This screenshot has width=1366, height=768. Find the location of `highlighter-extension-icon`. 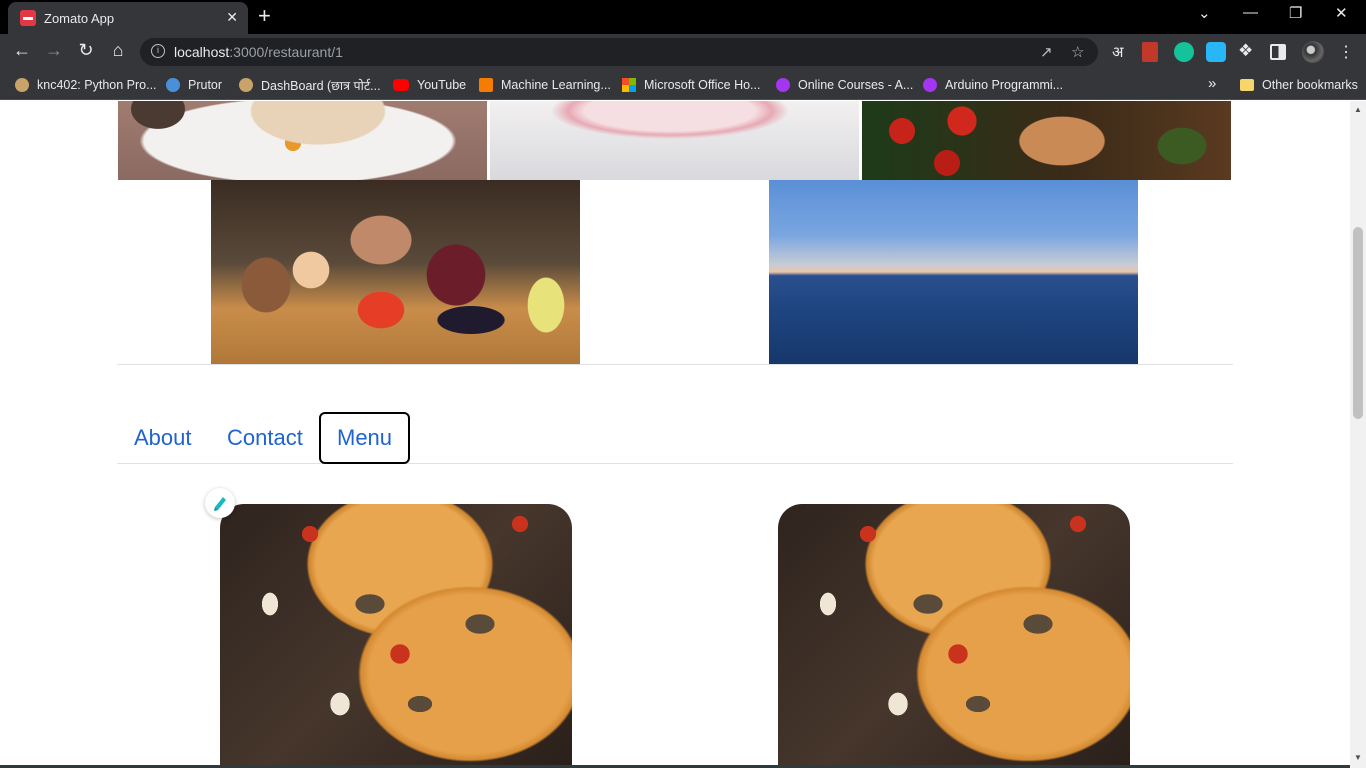

highlighter-extension-icon is located at coordinates (1216, 52).